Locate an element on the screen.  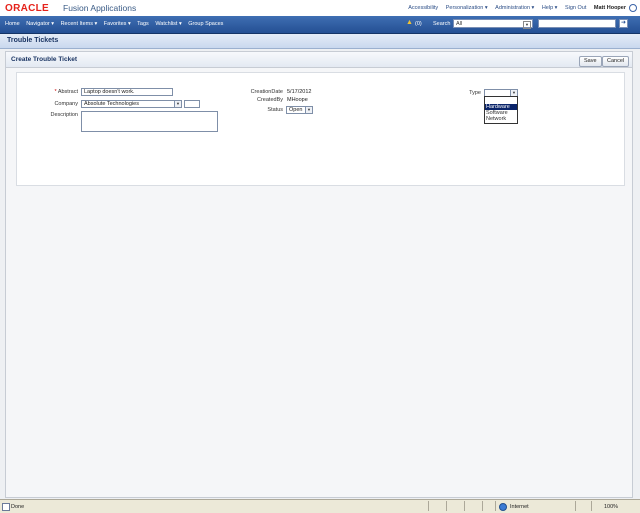
created-by-value: MHoope is located at coordinates (297, 100).